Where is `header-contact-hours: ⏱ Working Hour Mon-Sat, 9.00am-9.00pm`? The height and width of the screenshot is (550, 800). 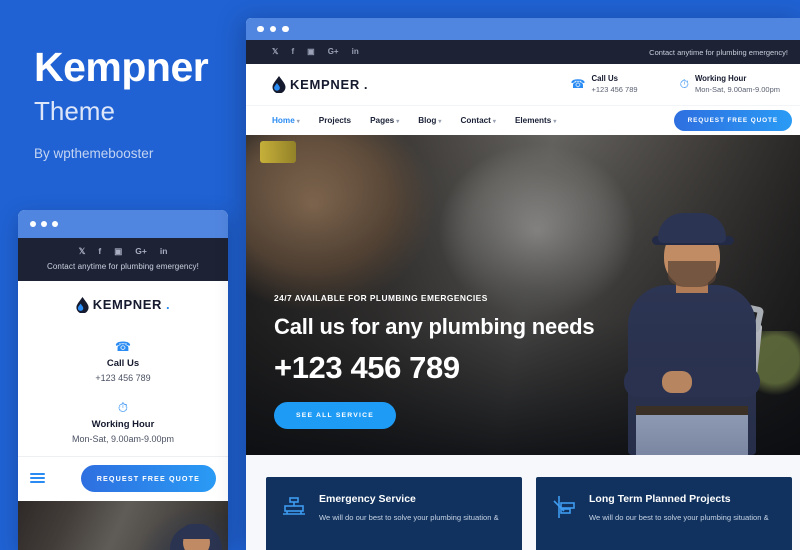
header-contact-hours: ⏱ Working Hour Mon-Sat, 9.00am-9.00pm is located at coordinates (730, 84).